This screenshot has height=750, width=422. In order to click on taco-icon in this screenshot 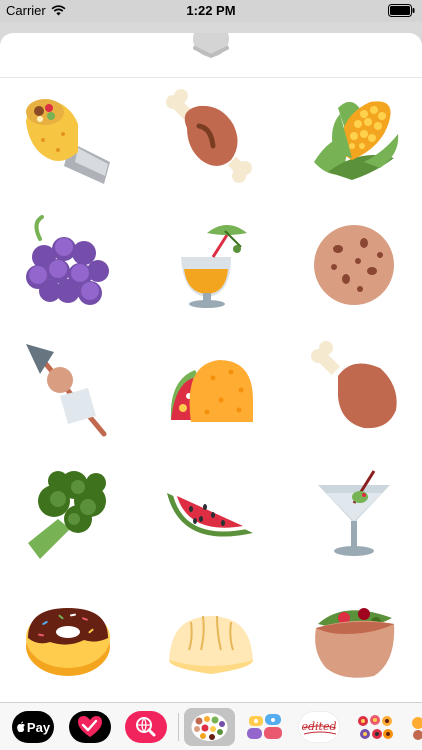, I will do `click(211, 391)`.